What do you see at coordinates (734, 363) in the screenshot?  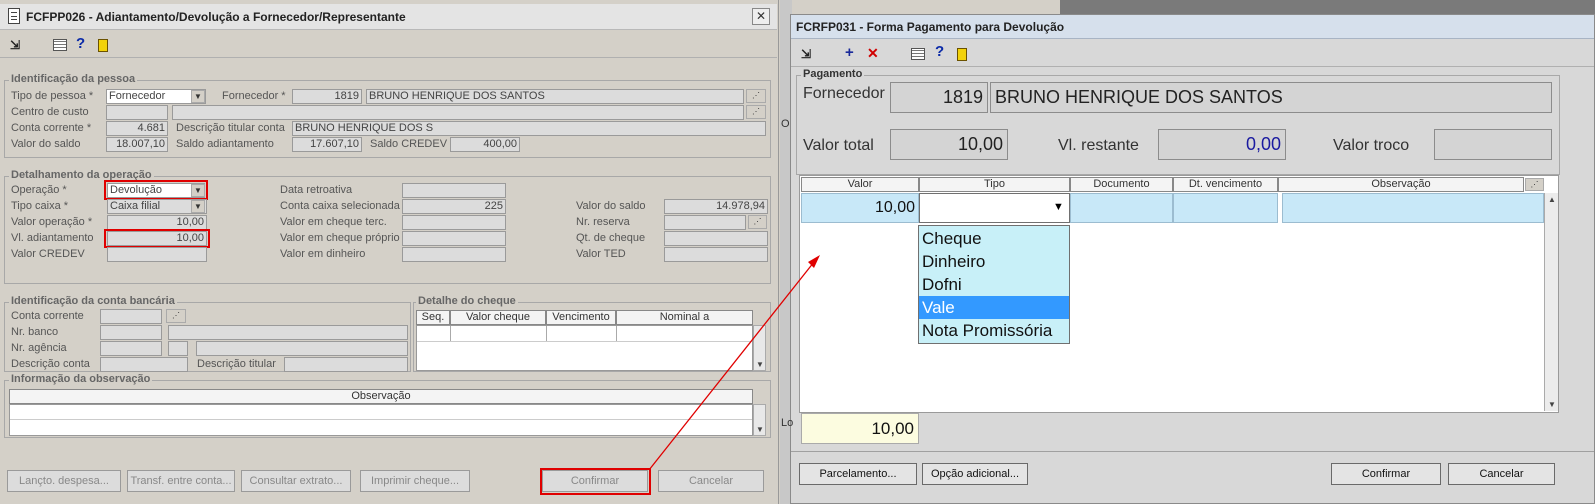 I see `annotation-arrow` at bounding box center [734, 363].